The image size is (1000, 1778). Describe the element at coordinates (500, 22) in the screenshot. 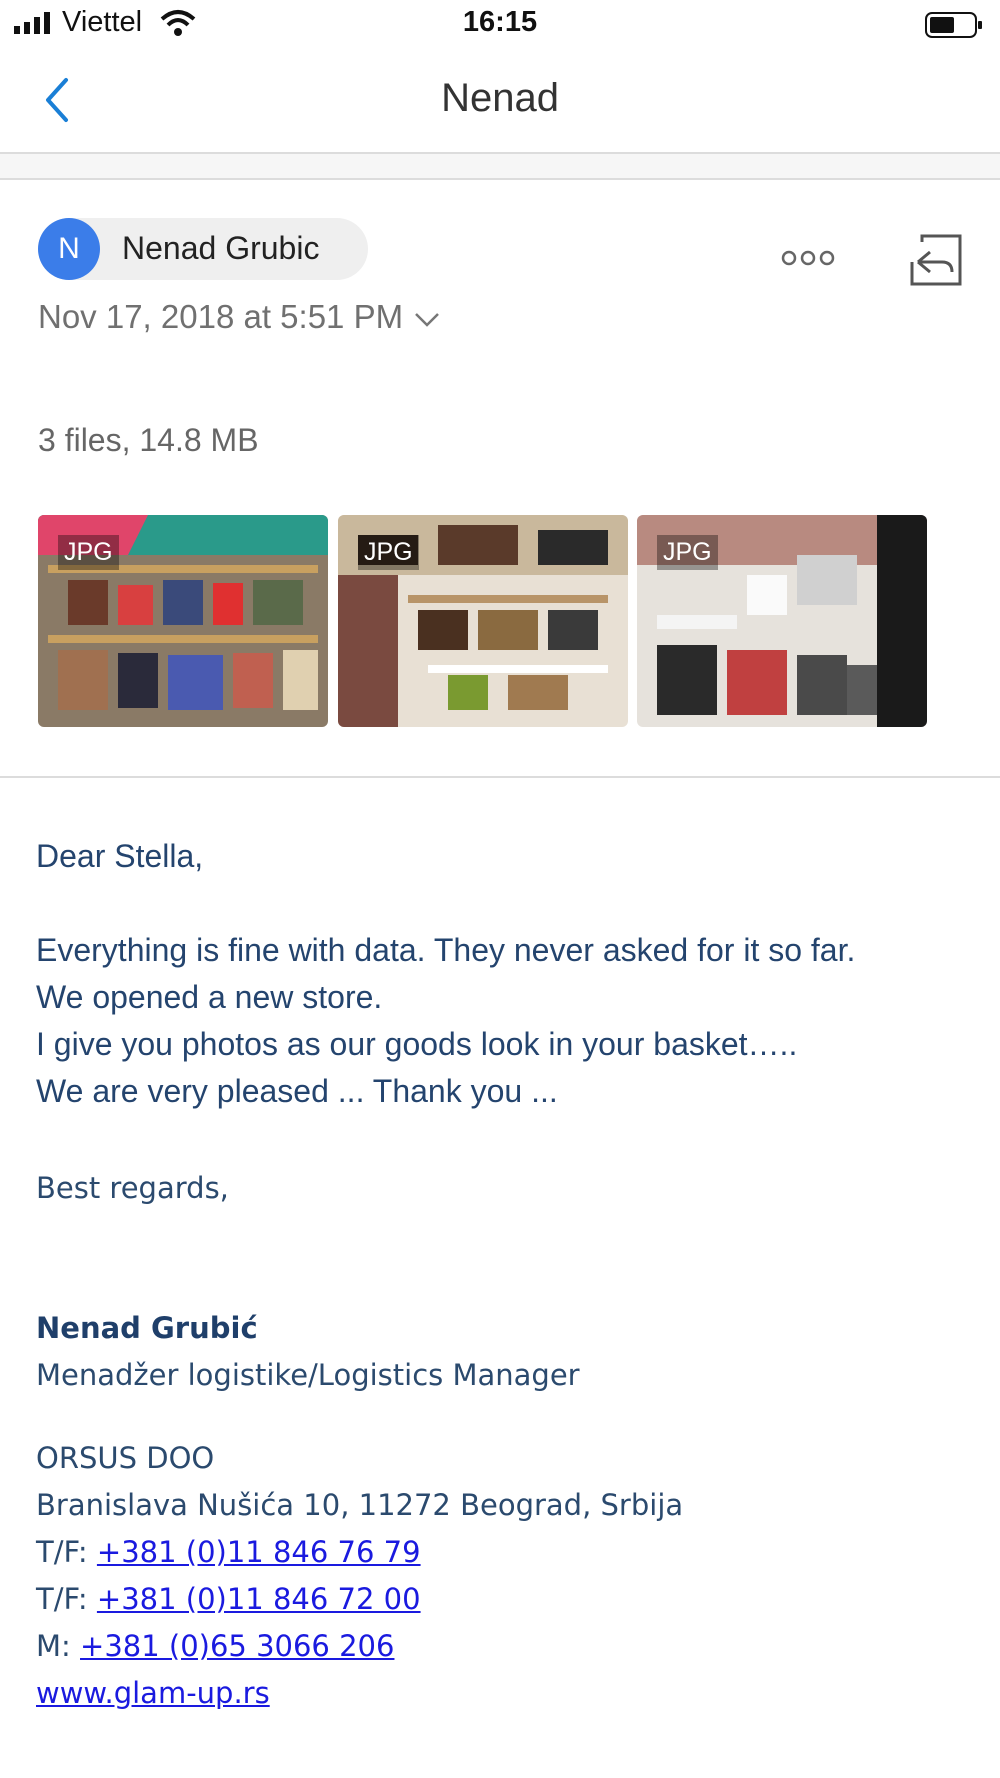

I see `clock-time: 16:15` at that location.